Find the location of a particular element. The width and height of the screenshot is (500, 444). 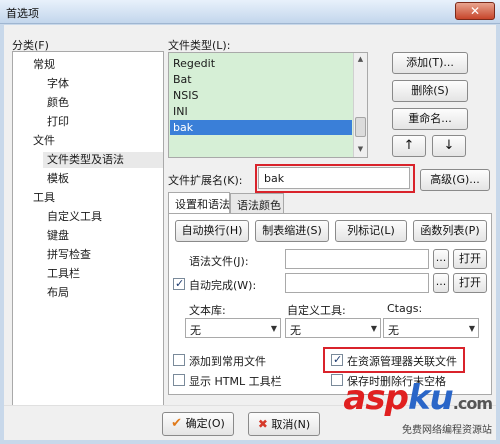

tab-settings-syntax: 设置和语法 is located at coordinates (199, 203).